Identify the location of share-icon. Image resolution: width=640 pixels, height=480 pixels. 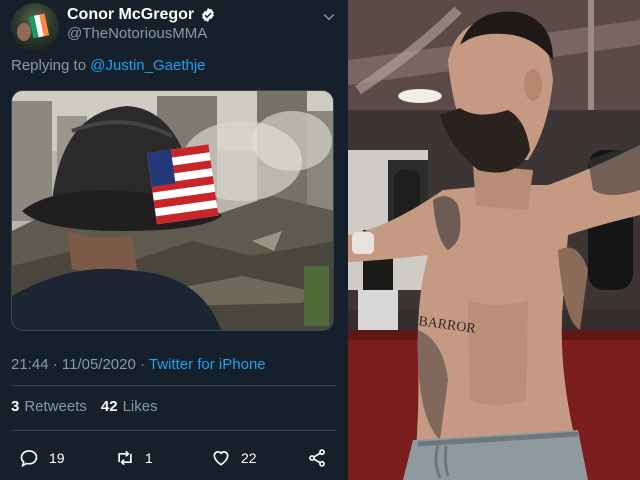
(317, 458).